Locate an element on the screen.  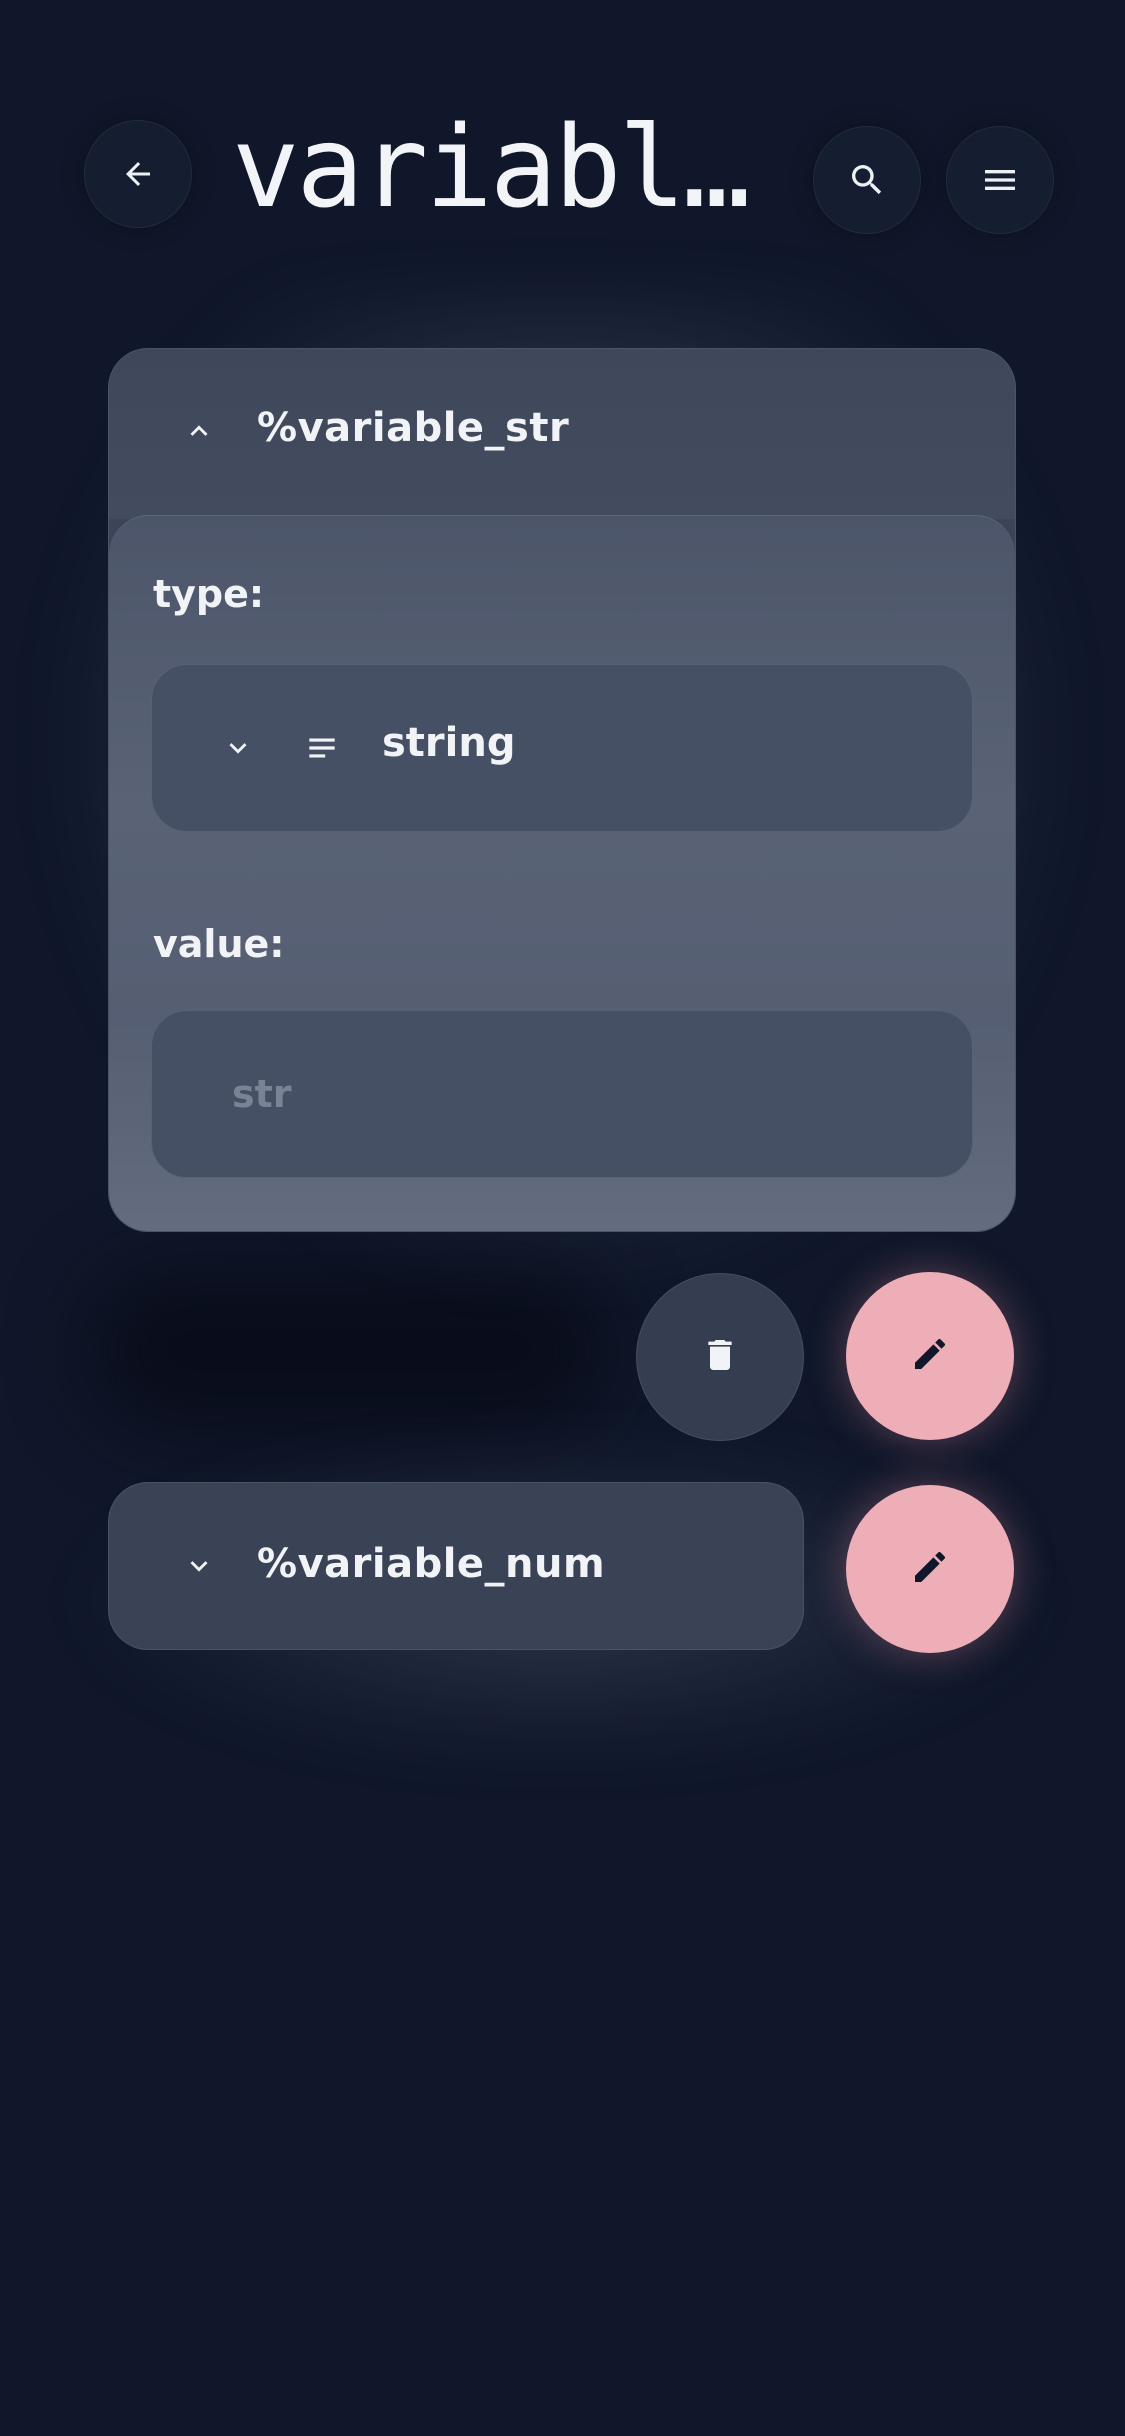
menu-icon is located at coordinates (1000, 180).